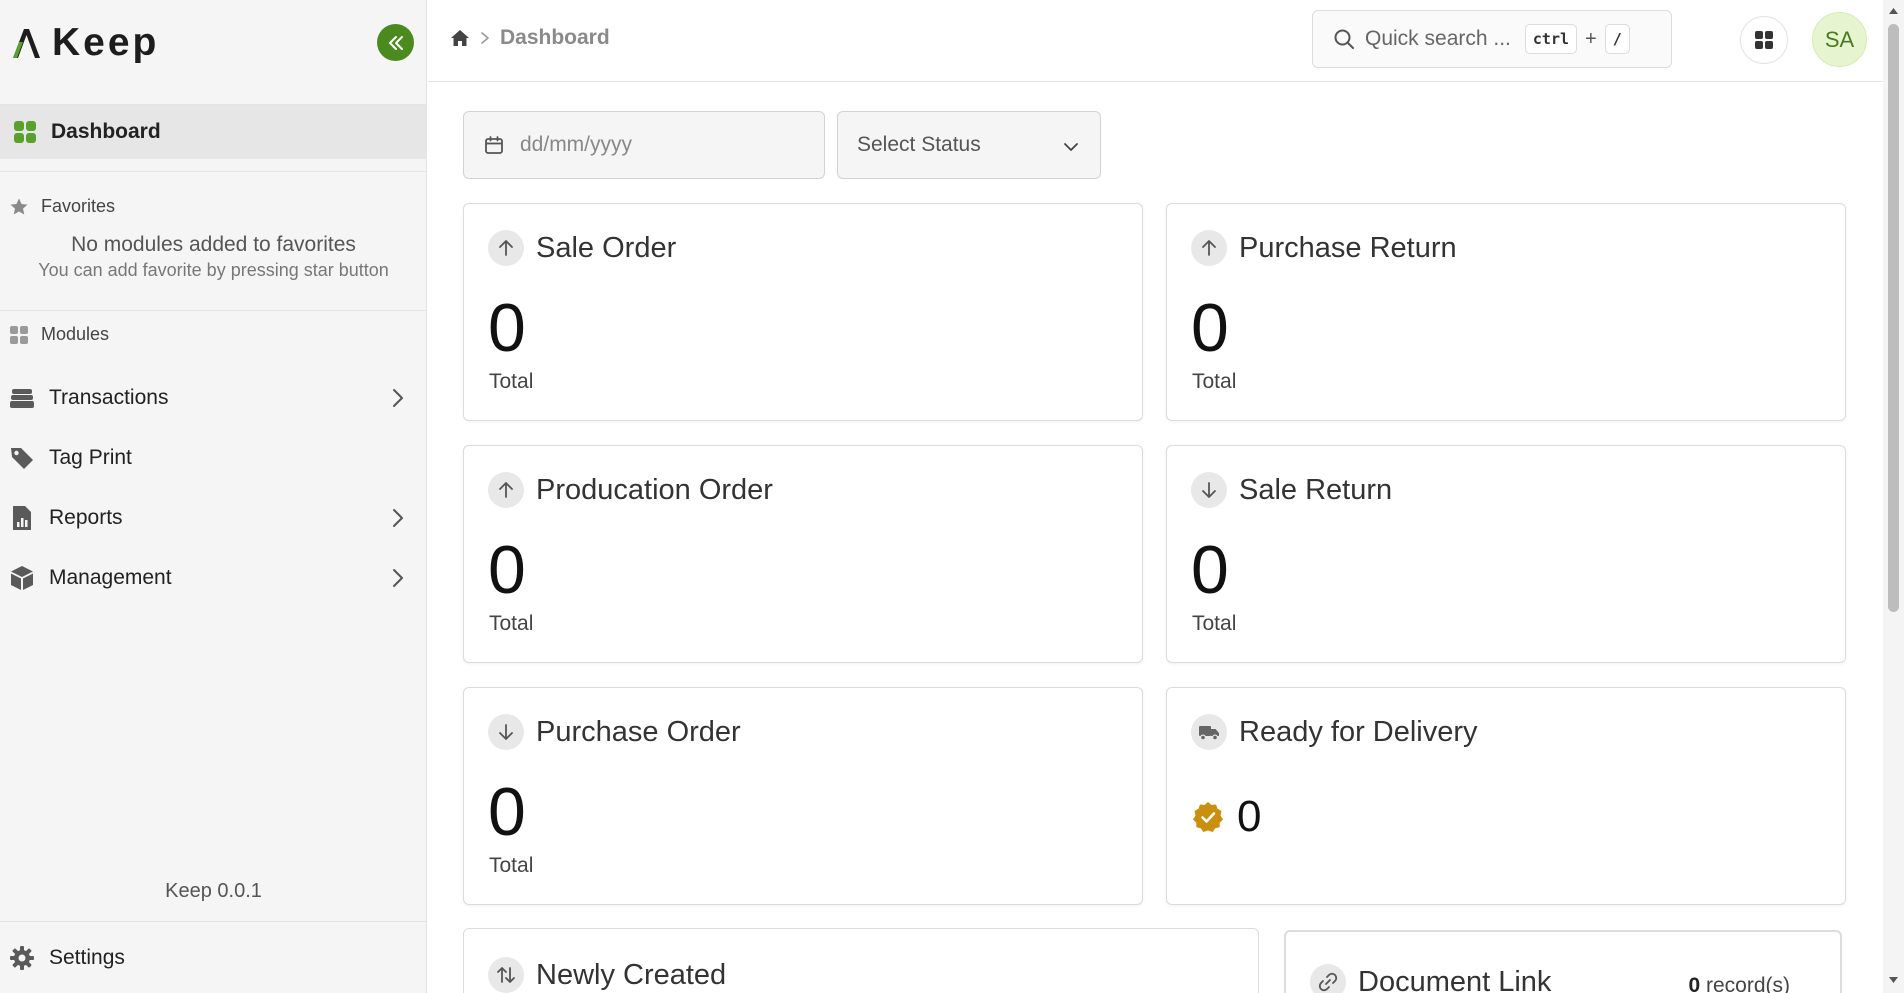 Image resolution: width=1904 pixels, height=993 pixels. Describe the element at coordinates (213, 891) in the screenshot. I see `app-version: Keep 0.0.1` at that location.